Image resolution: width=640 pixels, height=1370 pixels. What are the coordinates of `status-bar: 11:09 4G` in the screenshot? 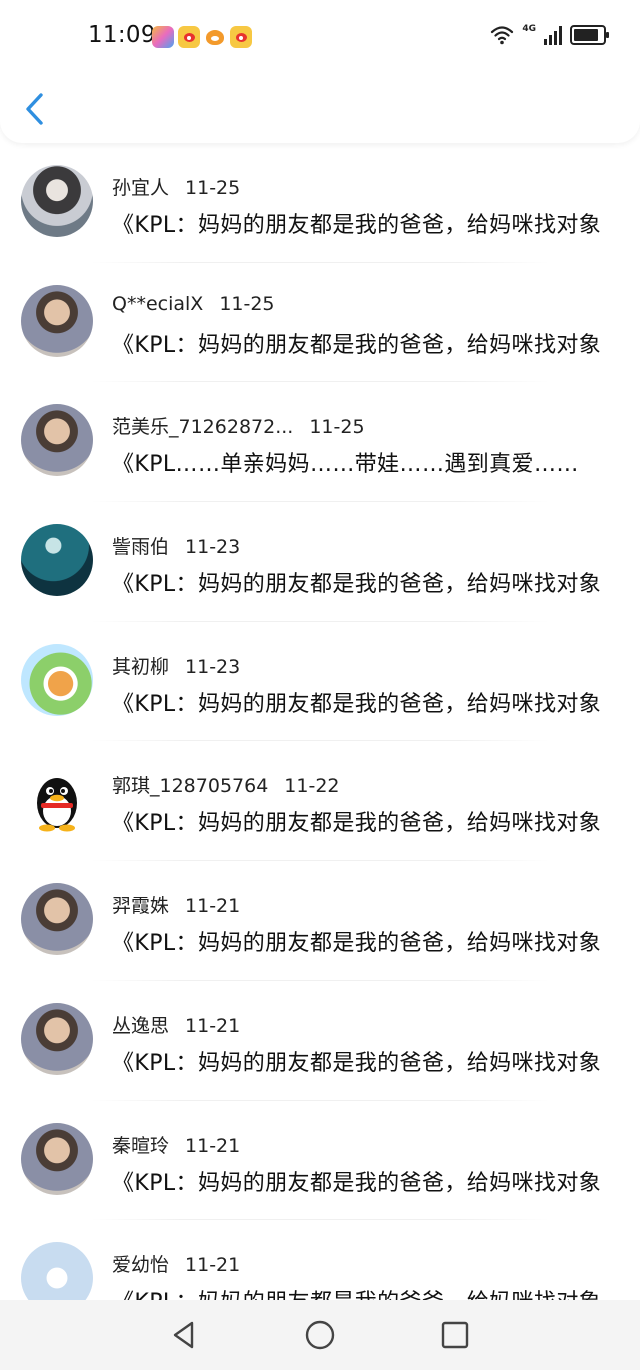 It's located at (320, 38).